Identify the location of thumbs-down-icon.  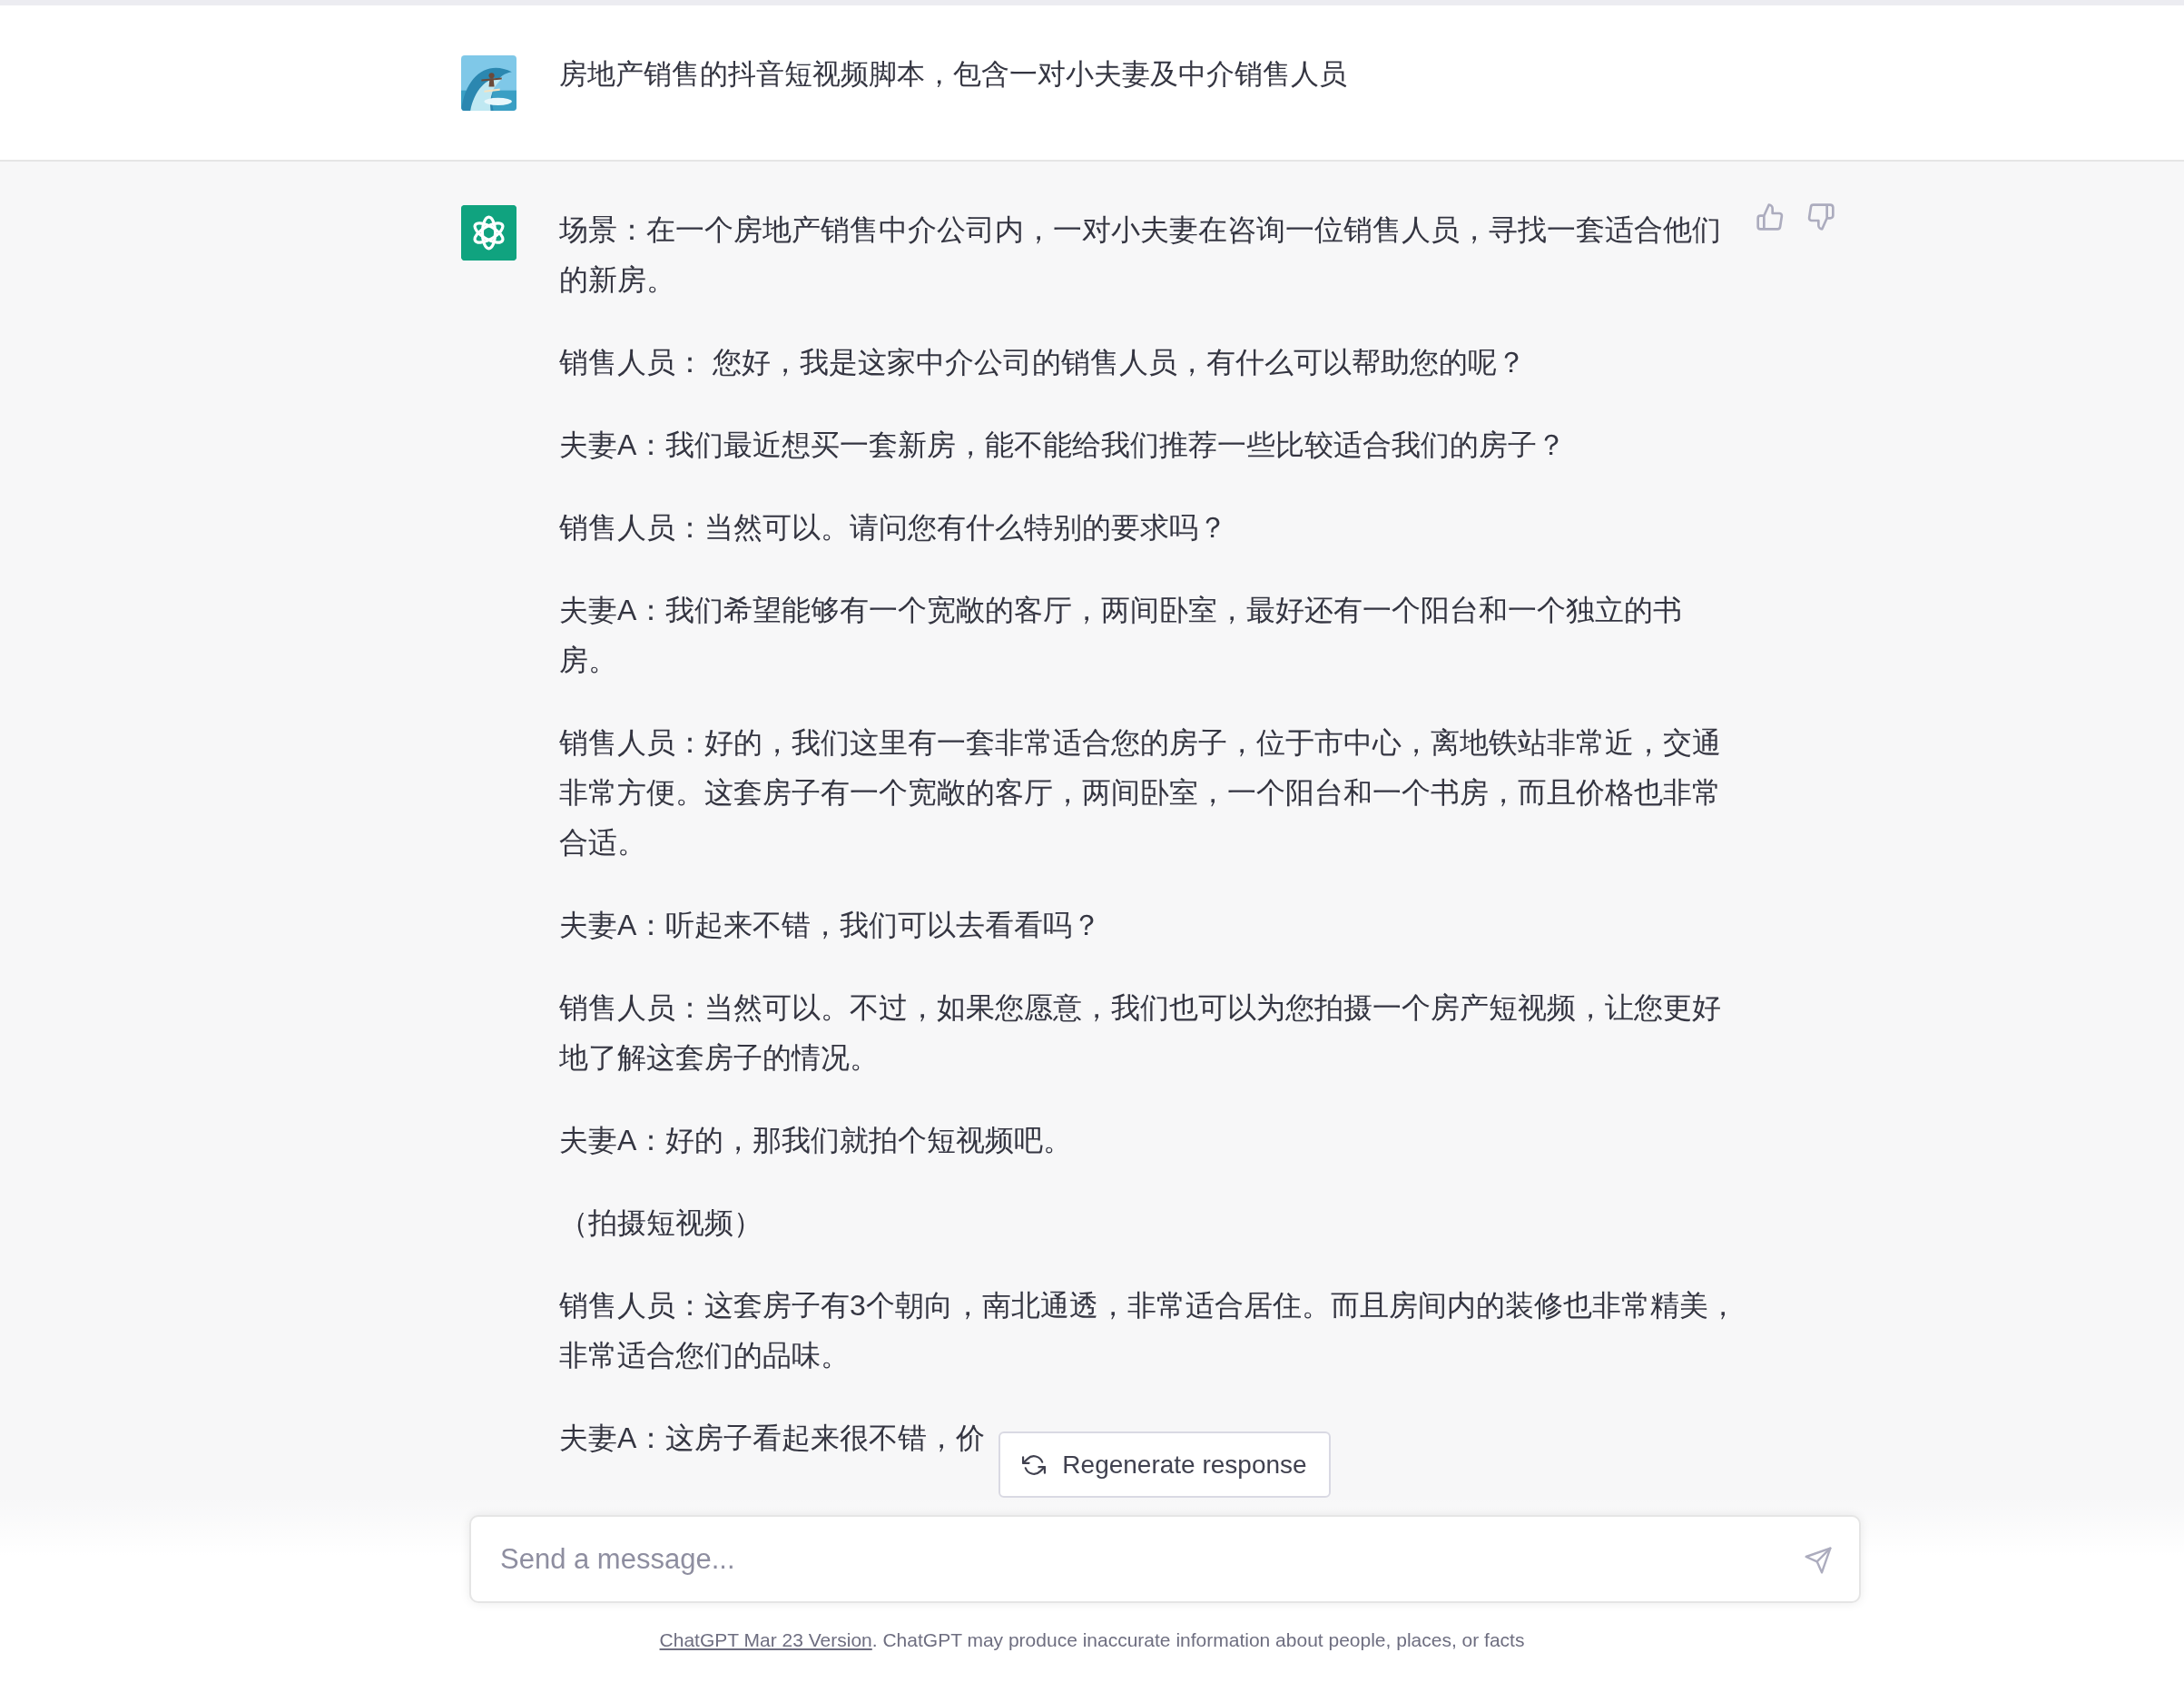
(1820, 216).